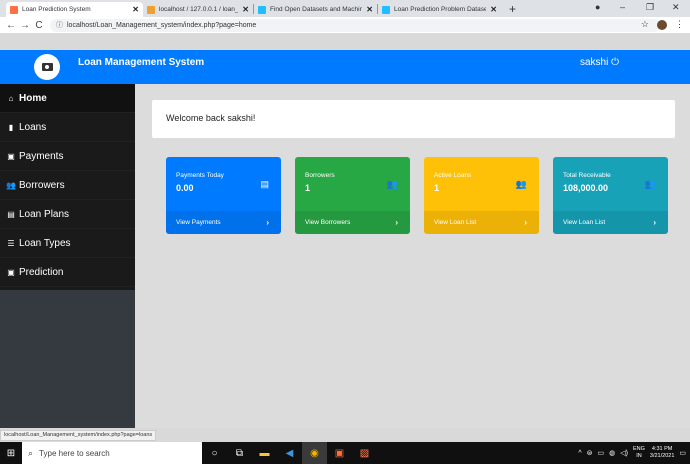 This screenshot has height=464, width=690. I want to click on card-value: 108,000.00, so click(586, 188).